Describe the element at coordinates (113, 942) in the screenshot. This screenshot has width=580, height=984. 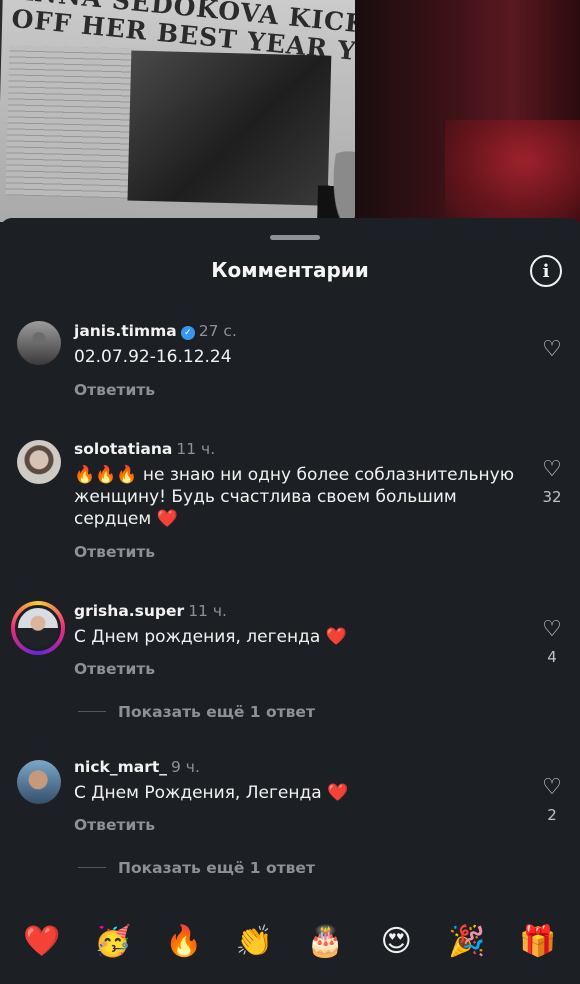
I see `party-face-emoji-button: 🥳` at that location.